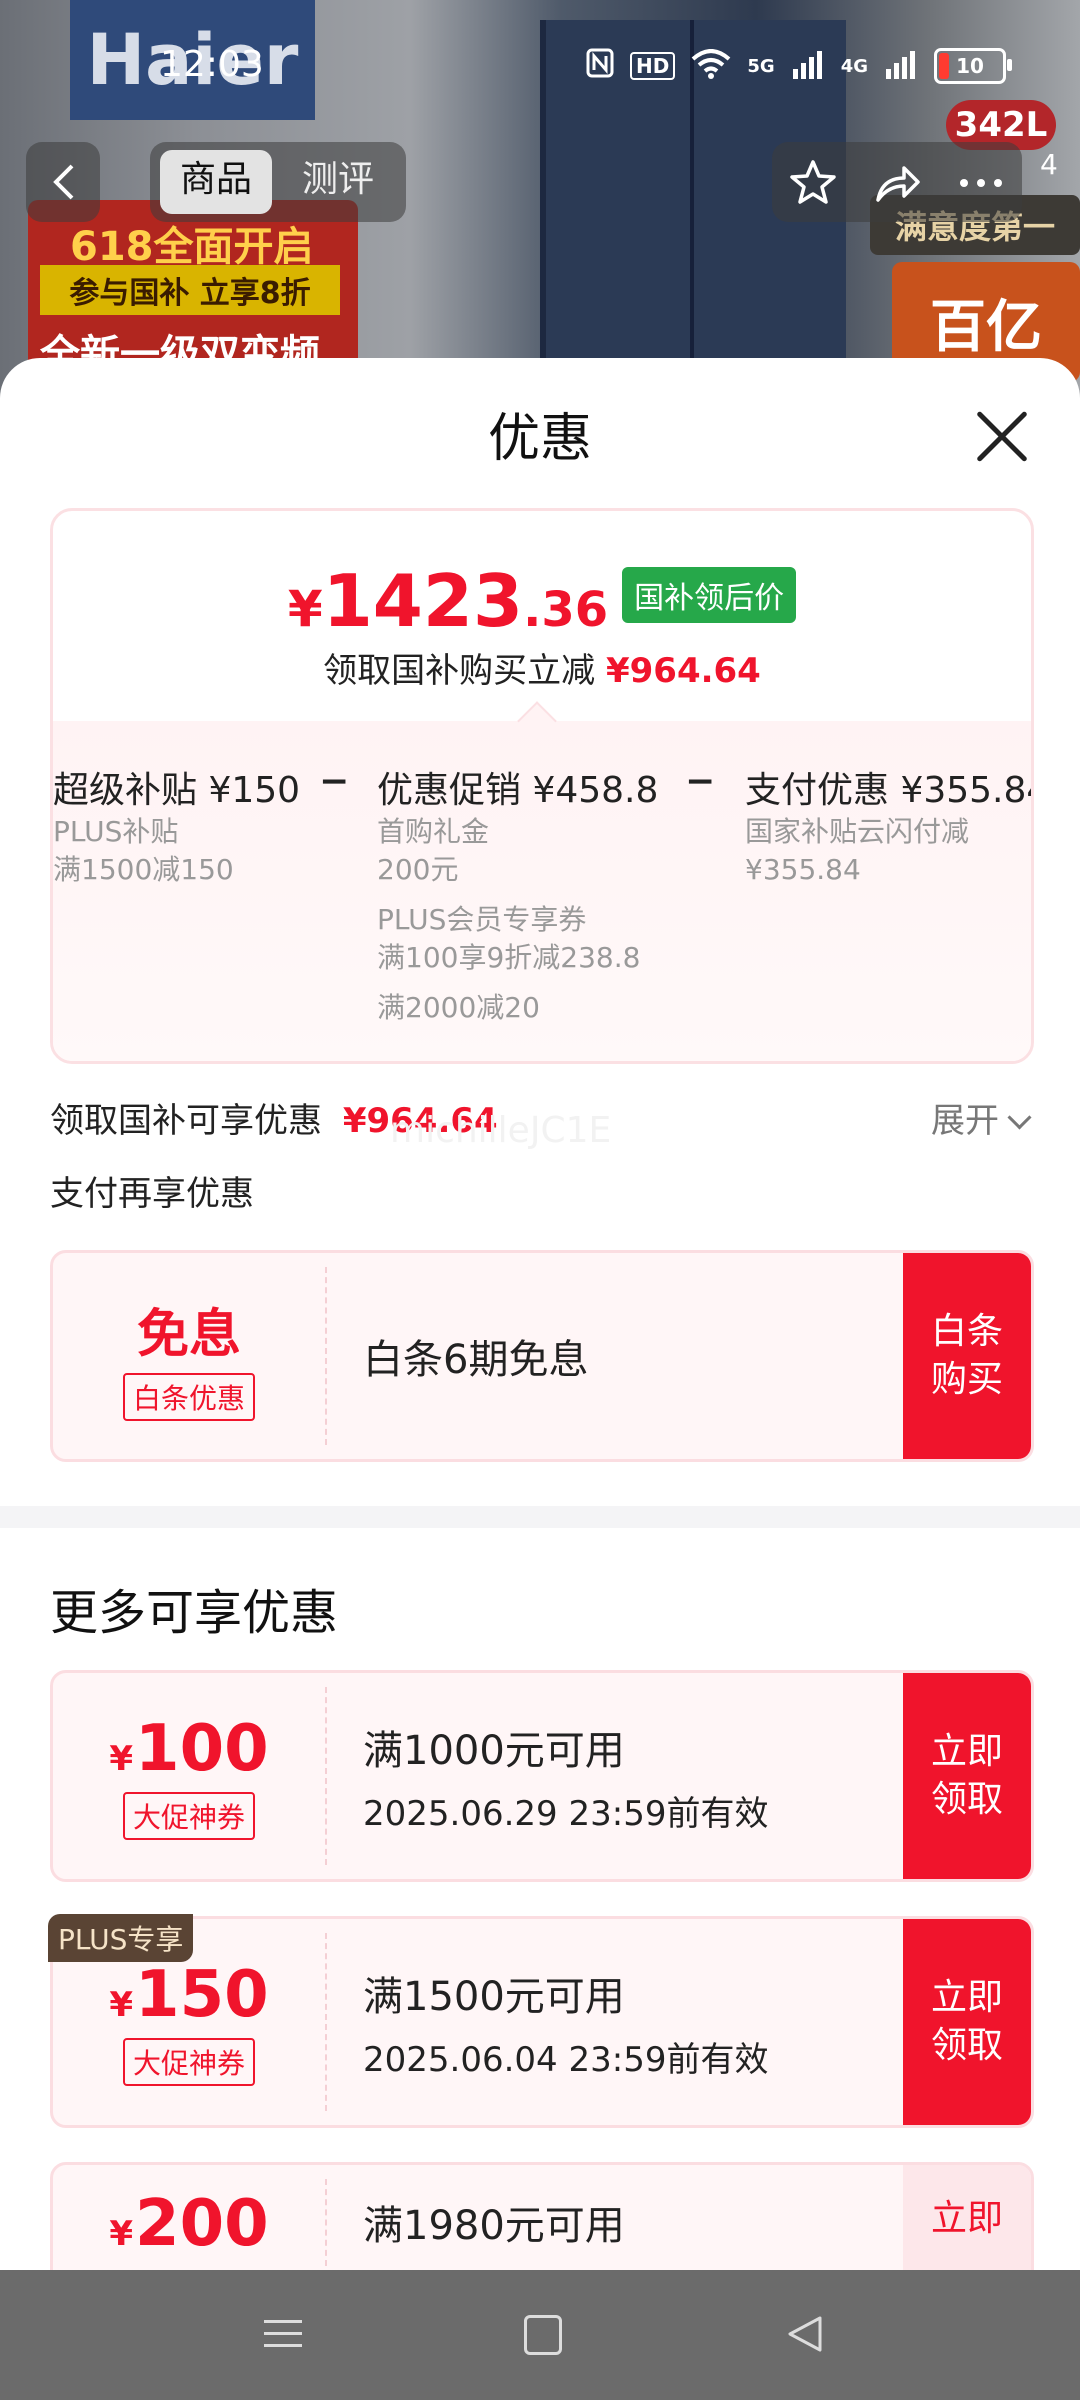 This screenshot has height=2400, width=1080. I want to click on menu-icon, so click(283, 2335).